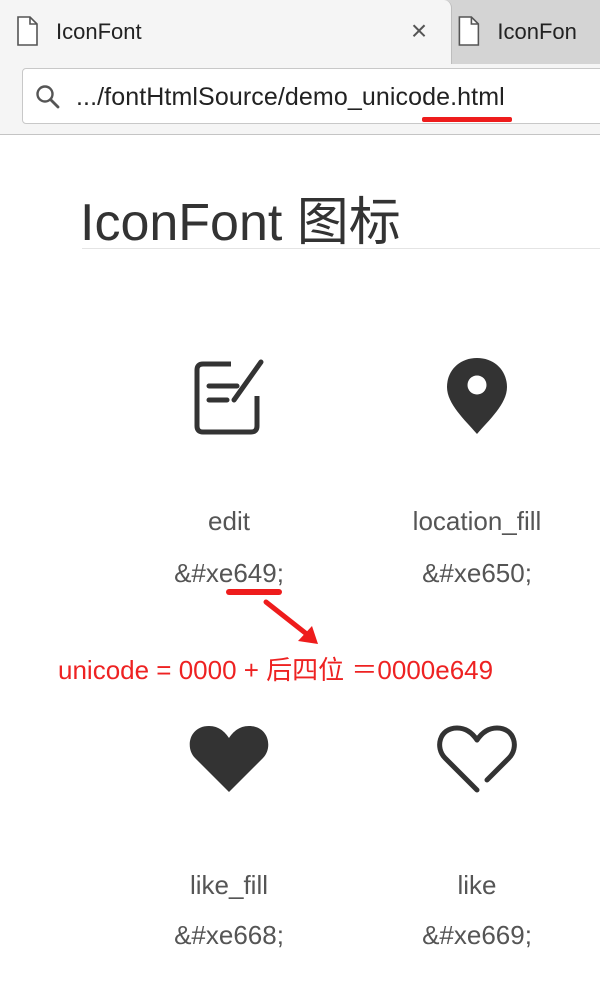 Image resolution: width=600 pixels, height=998 pixels. I want to click on title-divider, so click(341, 248).